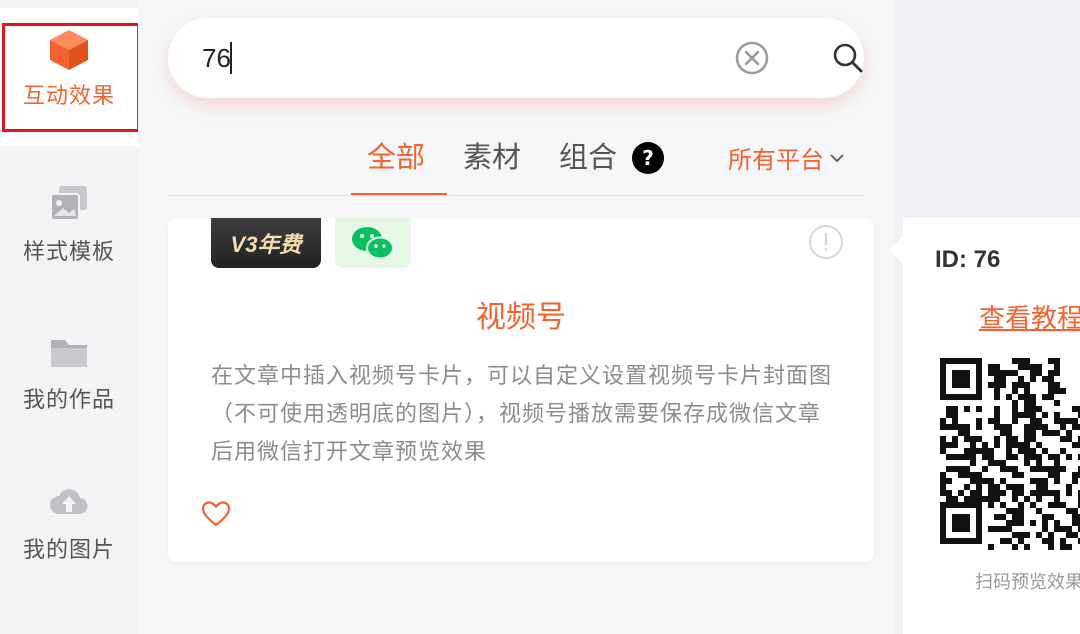 The width and height of the screenshot is (1080, 634). What do you see at coordinates (848, 58) in the screenshot?
I see `search-icon` at bounding box center [848, 58].